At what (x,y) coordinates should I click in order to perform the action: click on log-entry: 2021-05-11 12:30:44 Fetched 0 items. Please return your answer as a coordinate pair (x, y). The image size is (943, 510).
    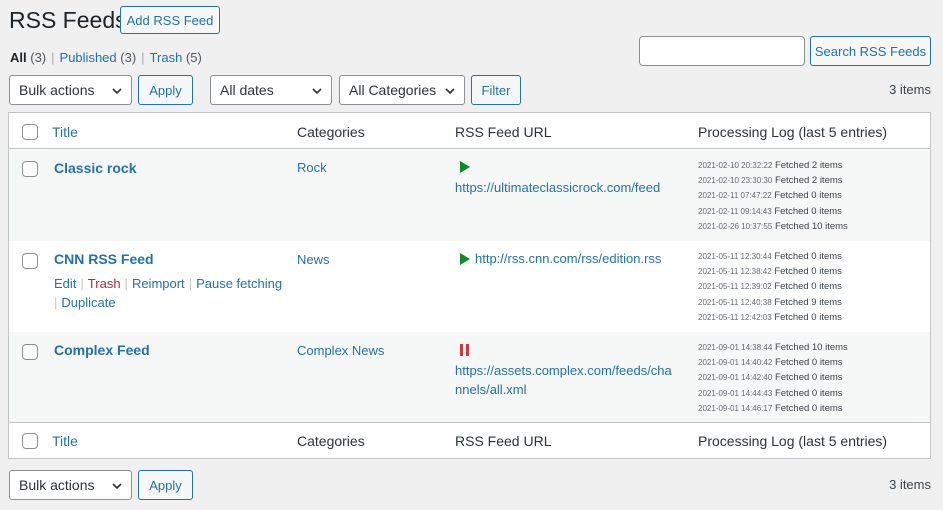
    Looking at the image, I should click on (770, 256).